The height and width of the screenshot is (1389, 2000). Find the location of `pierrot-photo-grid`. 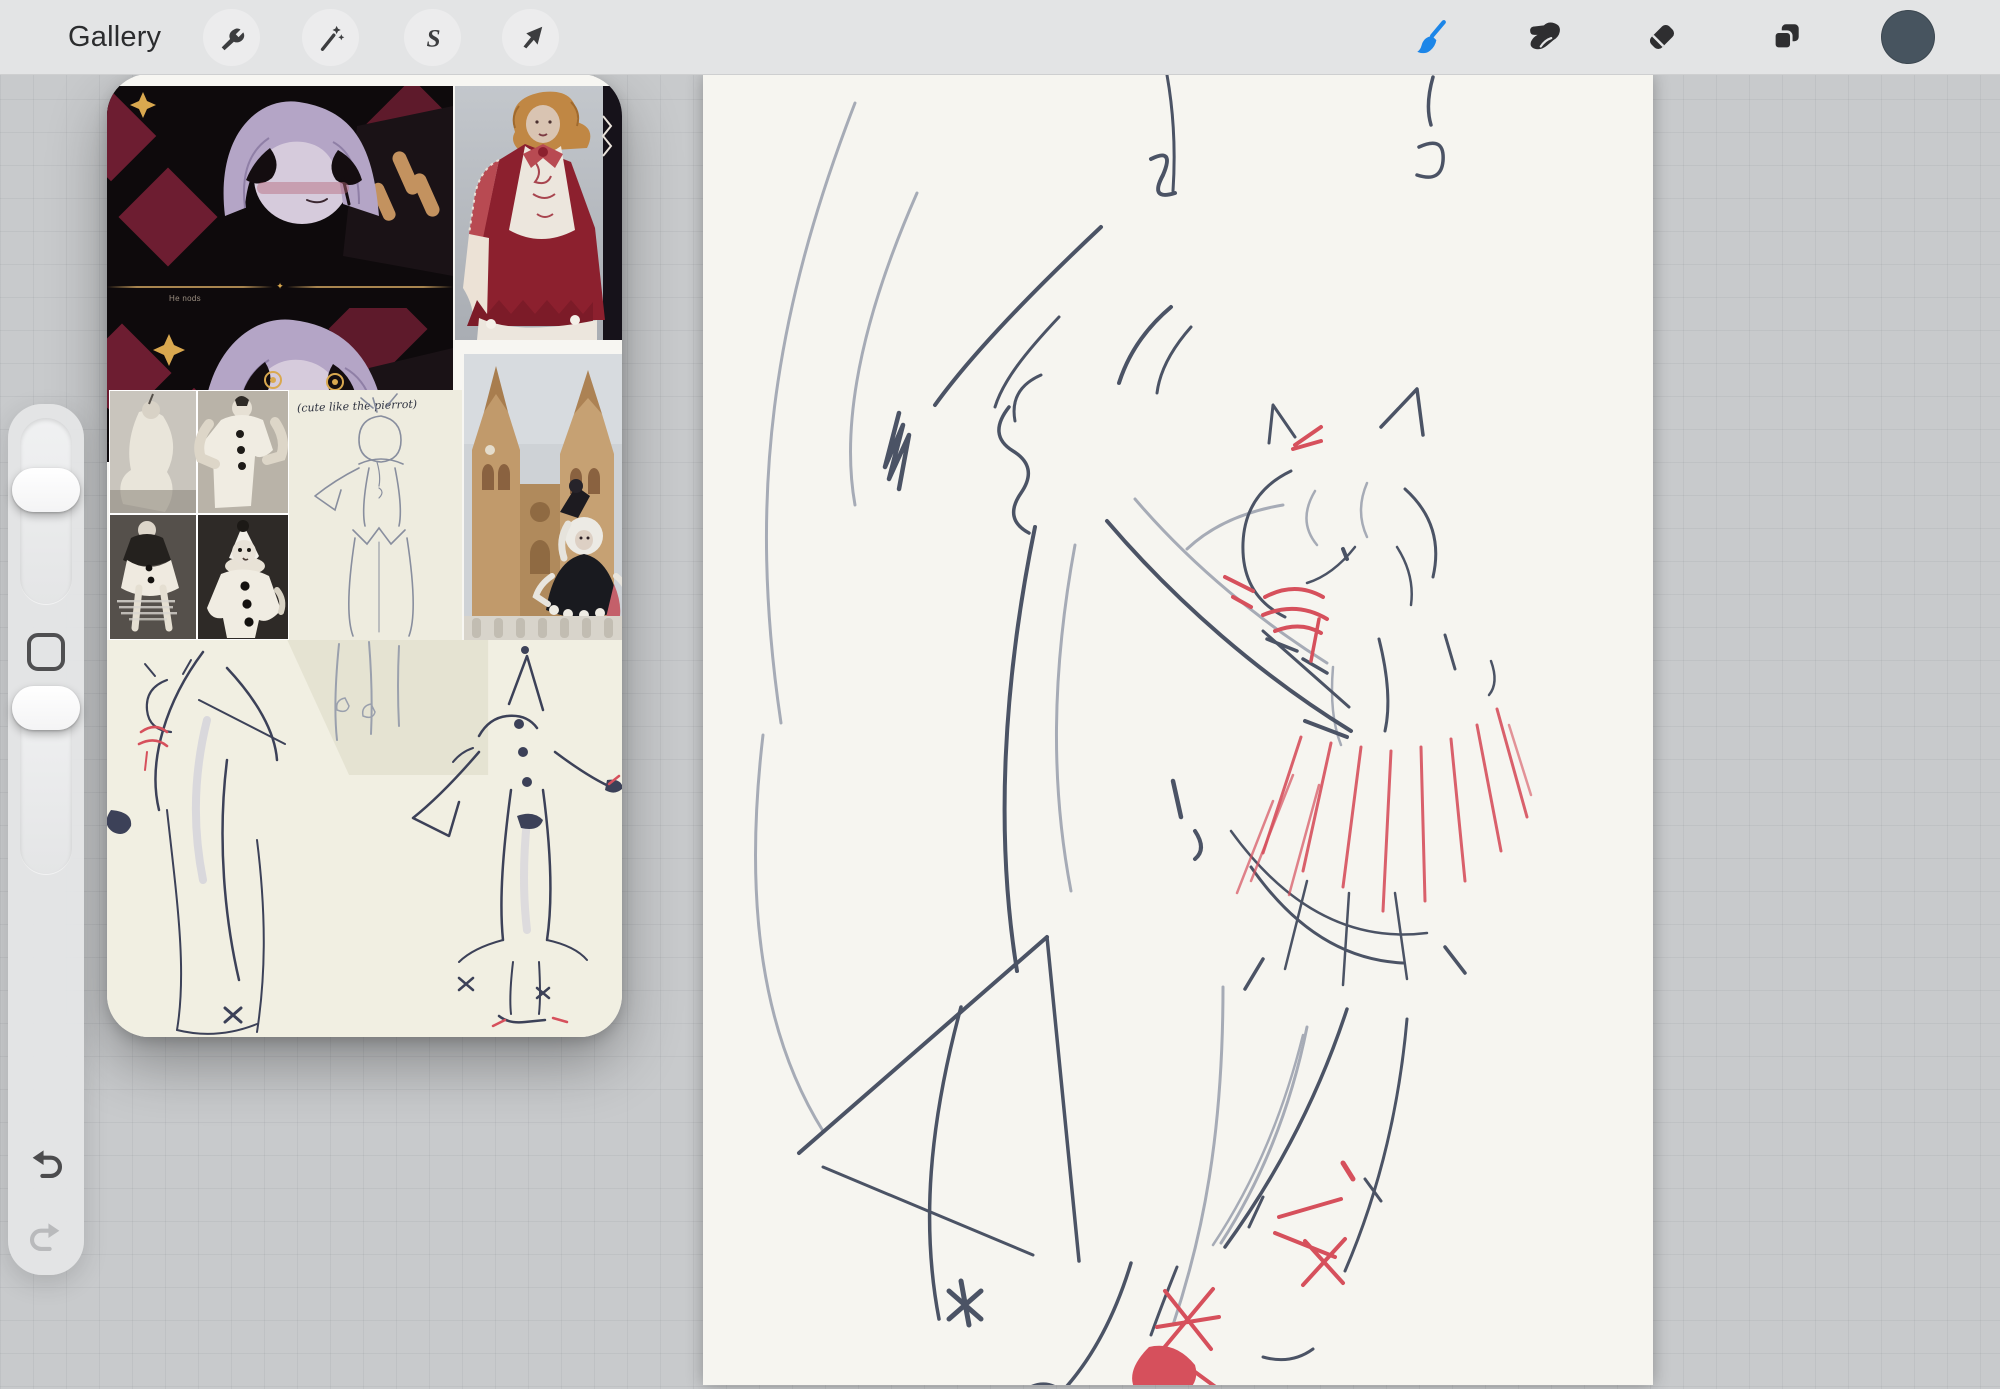

pierrot-photo-grid is located at coordinates (199, 515).